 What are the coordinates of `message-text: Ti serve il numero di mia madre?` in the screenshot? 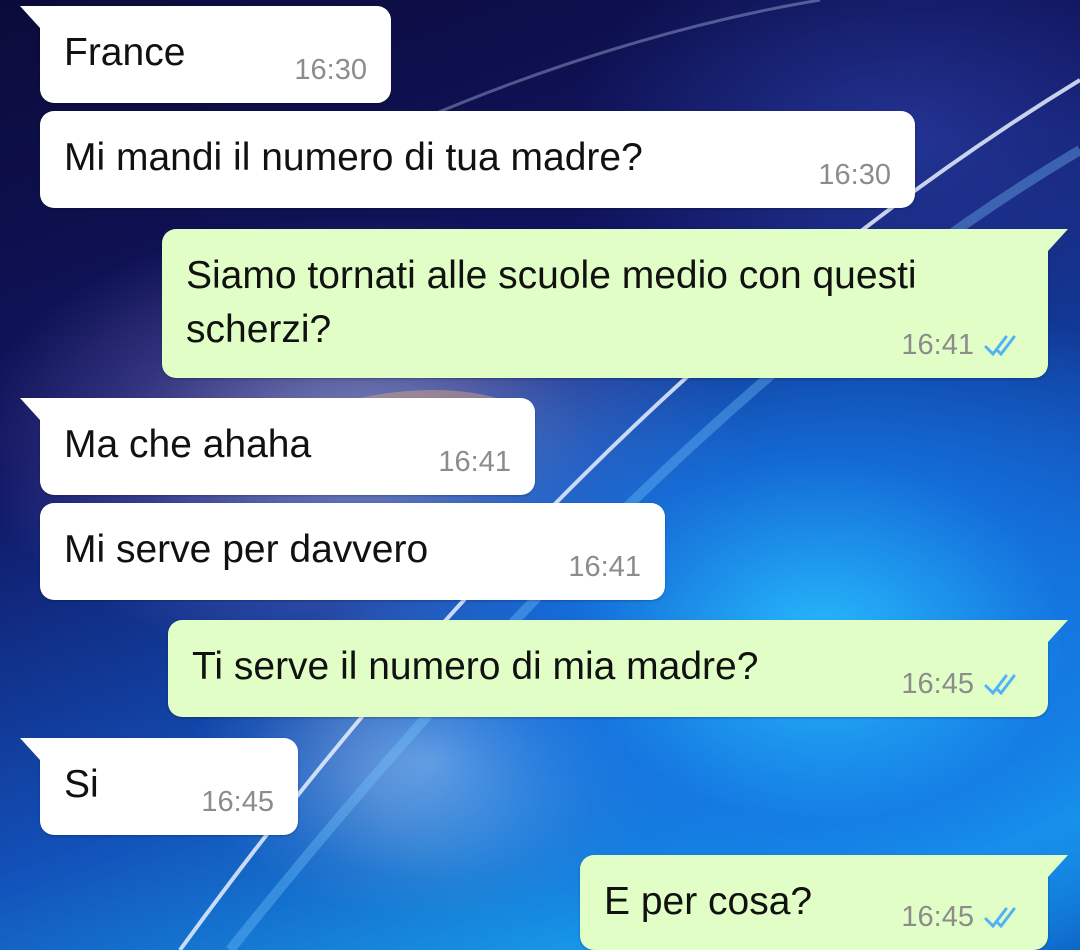 It's located at (475, 666).